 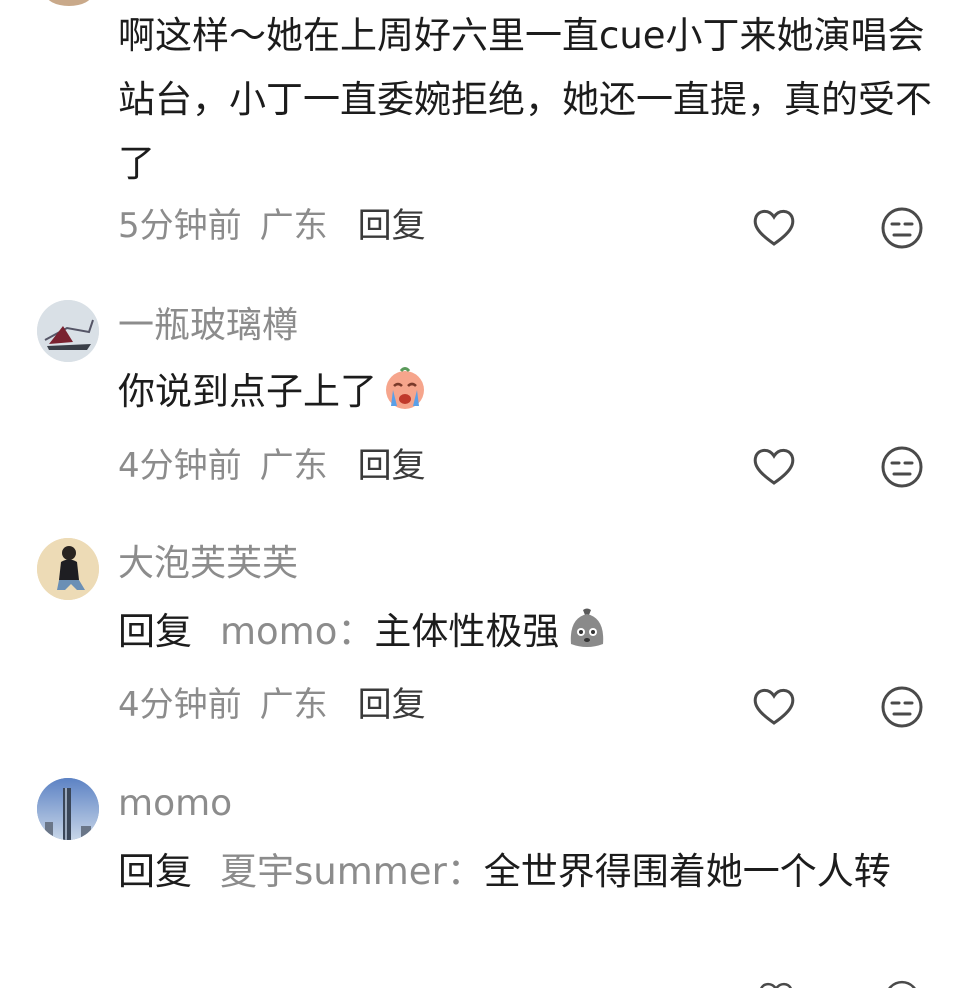 What do you see at coordinates (208, 326) in the screenshot?
I see `username: 一瓶玻璃樽` at bounding box center [208, 326].